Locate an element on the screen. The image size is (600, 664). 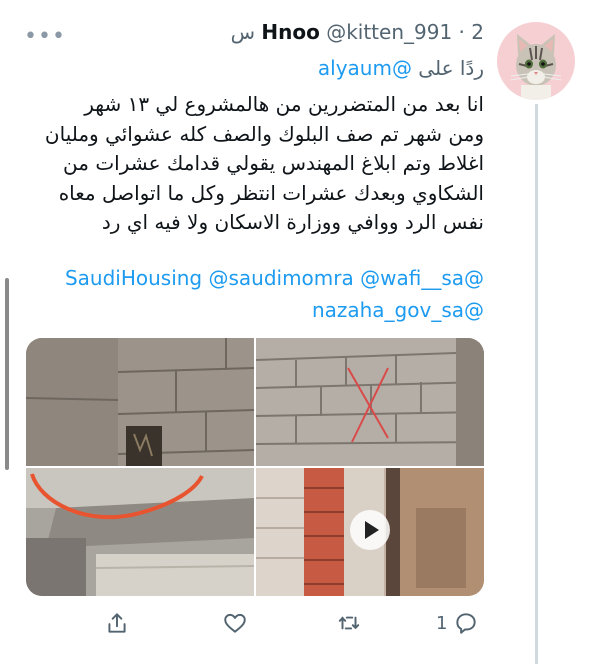
play-icon is located at coordinates (370, 530).